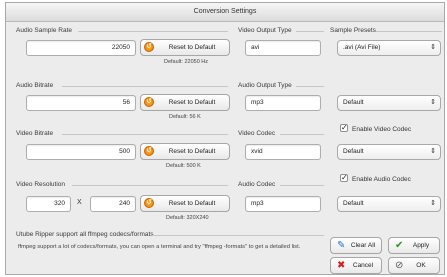 Image resolution: width=447 pixels, height=277 pixels. Describe the element at coordinates (353, 203) in the screenshot. I see `audio-codec-preset-value: Default` at that location.